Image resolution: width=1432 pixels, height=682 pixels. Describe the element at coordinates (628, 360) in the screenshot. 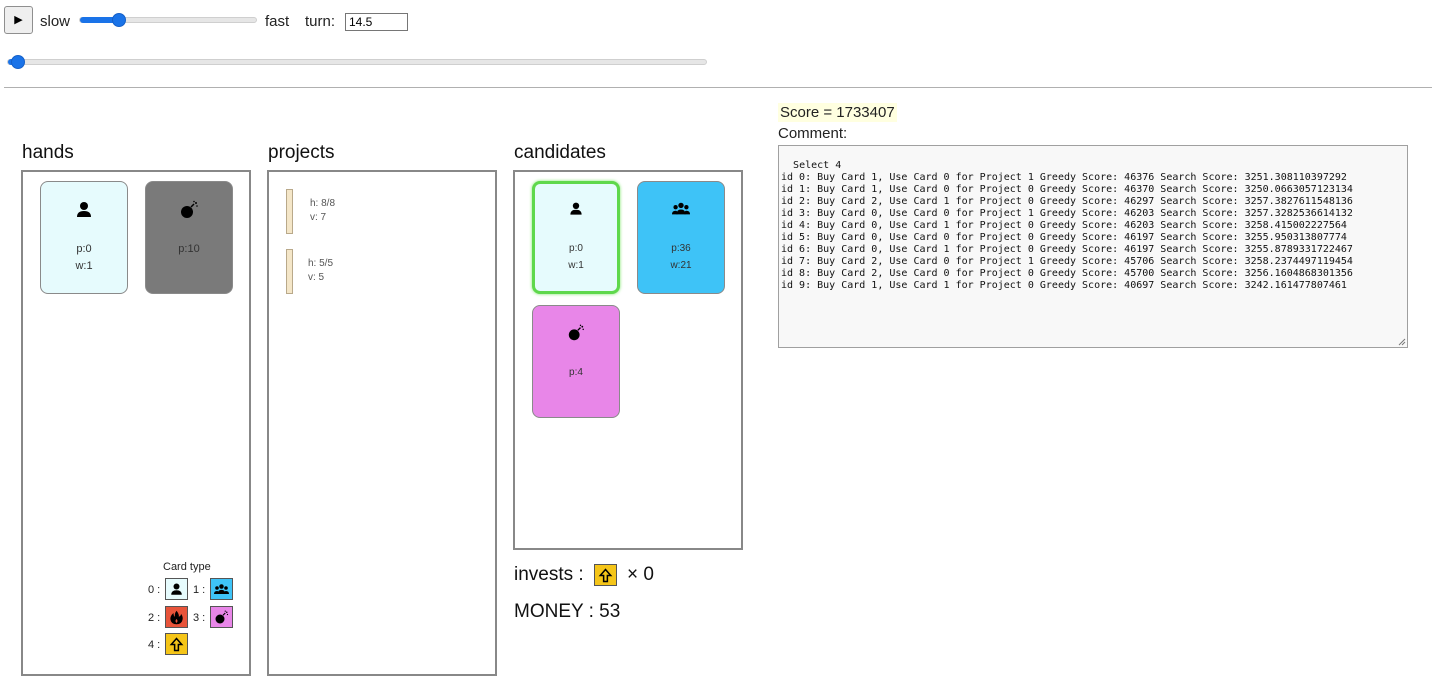

I see `candidates-panel: p:0 w:1 p:36 w:21 p:4` at that location.